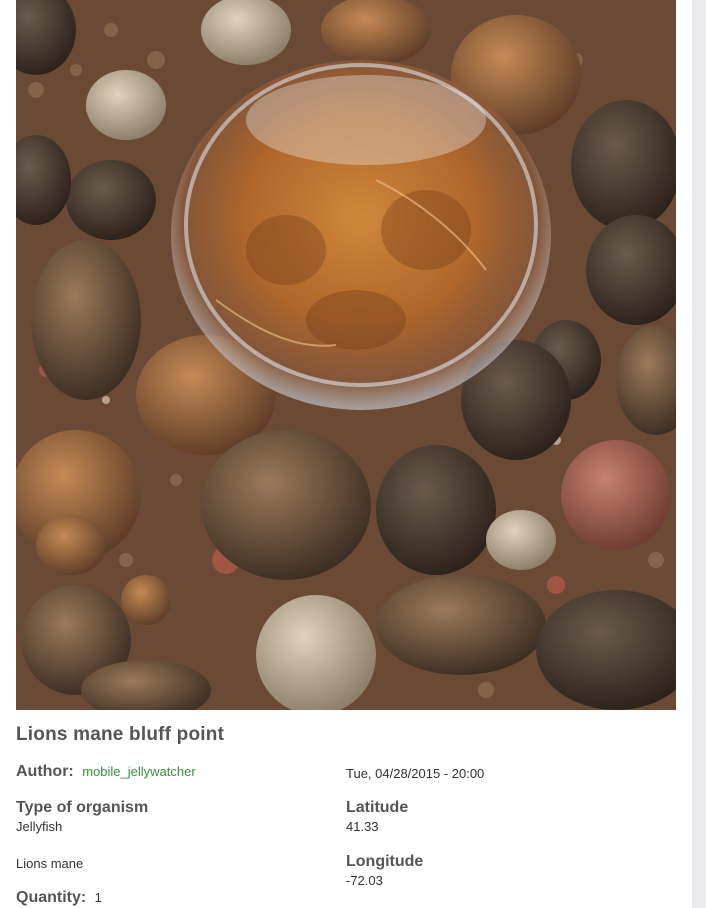 The width and height of the screenshot is (706, 908). I want to click on common-name-value: Lions mane, so click(50, 863).